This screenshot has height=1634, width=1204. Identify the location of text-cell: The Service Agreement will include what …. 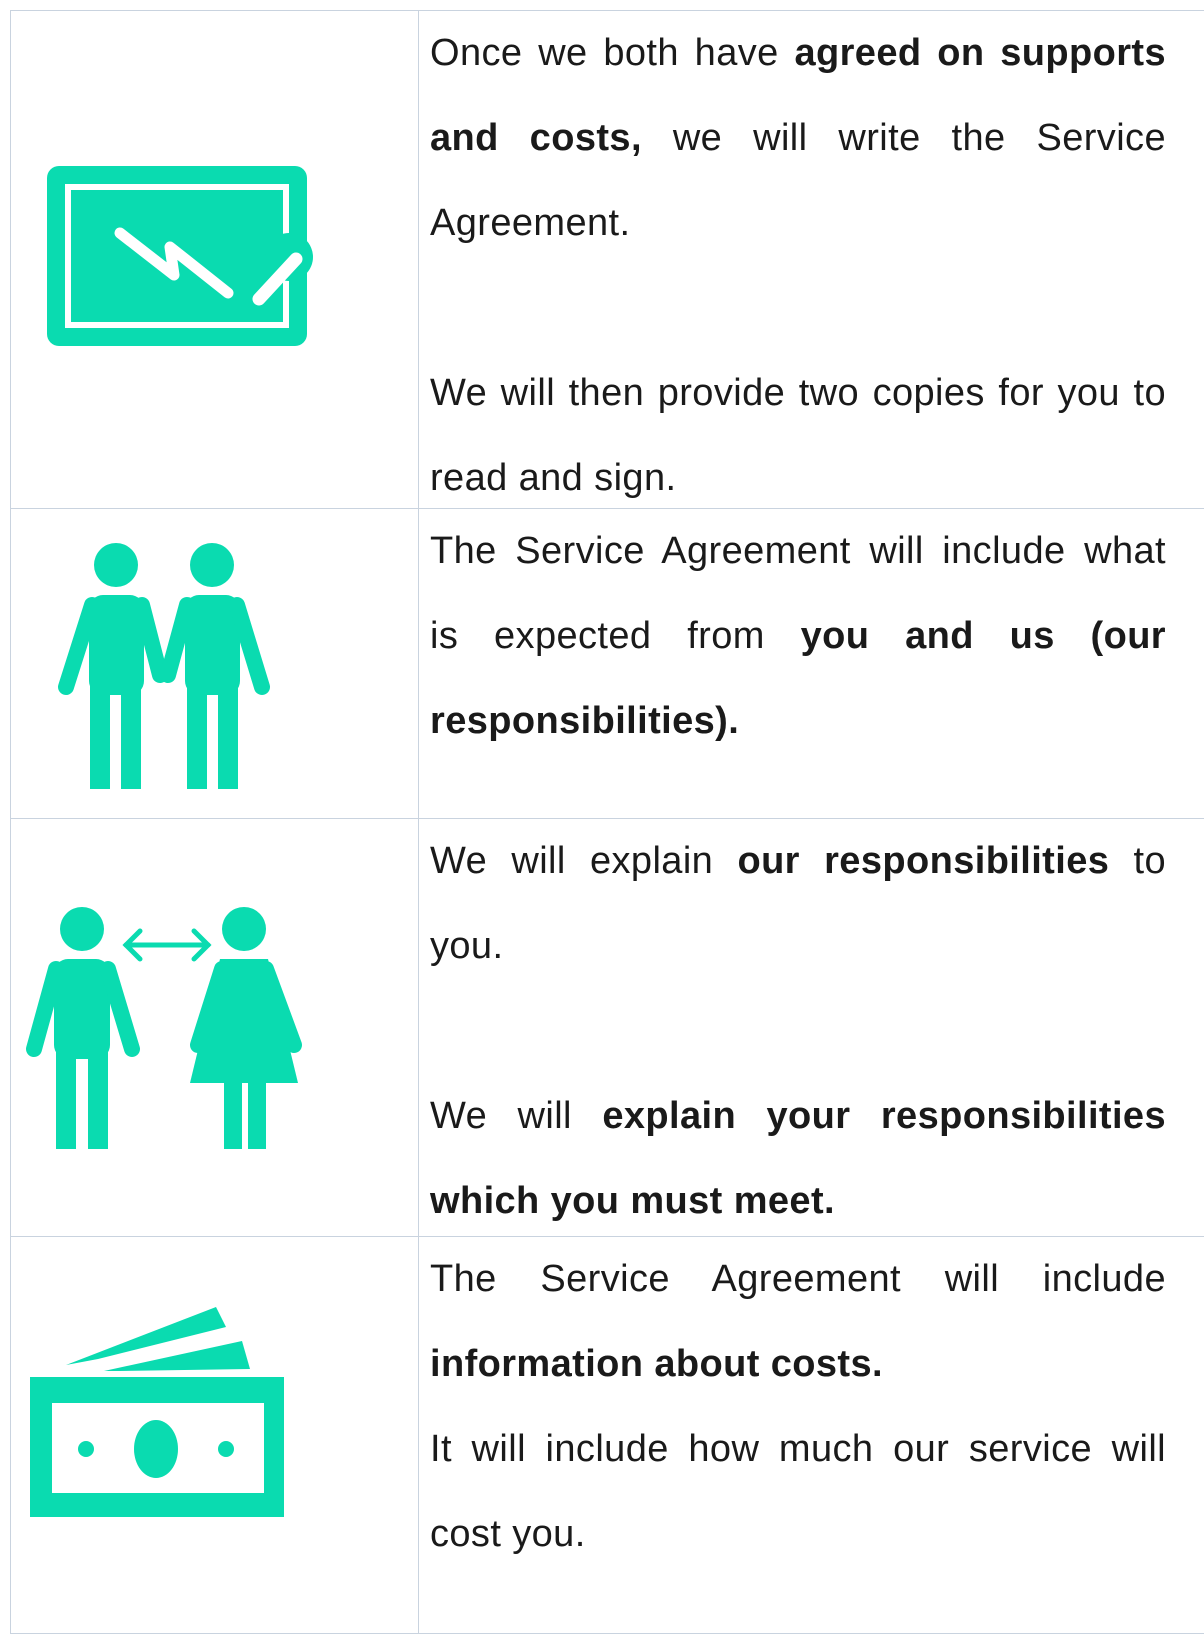
(798, 636).